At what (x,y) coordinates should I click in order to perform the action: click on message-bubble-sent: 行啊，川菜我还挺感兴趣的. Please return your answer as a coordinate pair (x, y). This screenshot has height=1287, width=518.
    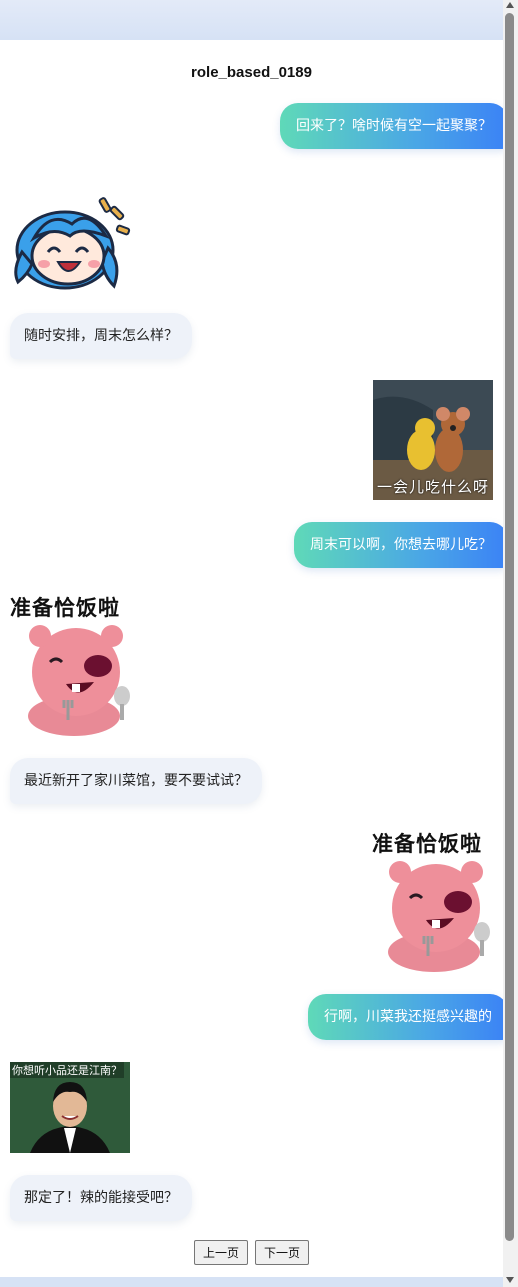
    Looking at the image, I should click on (408, 1017).